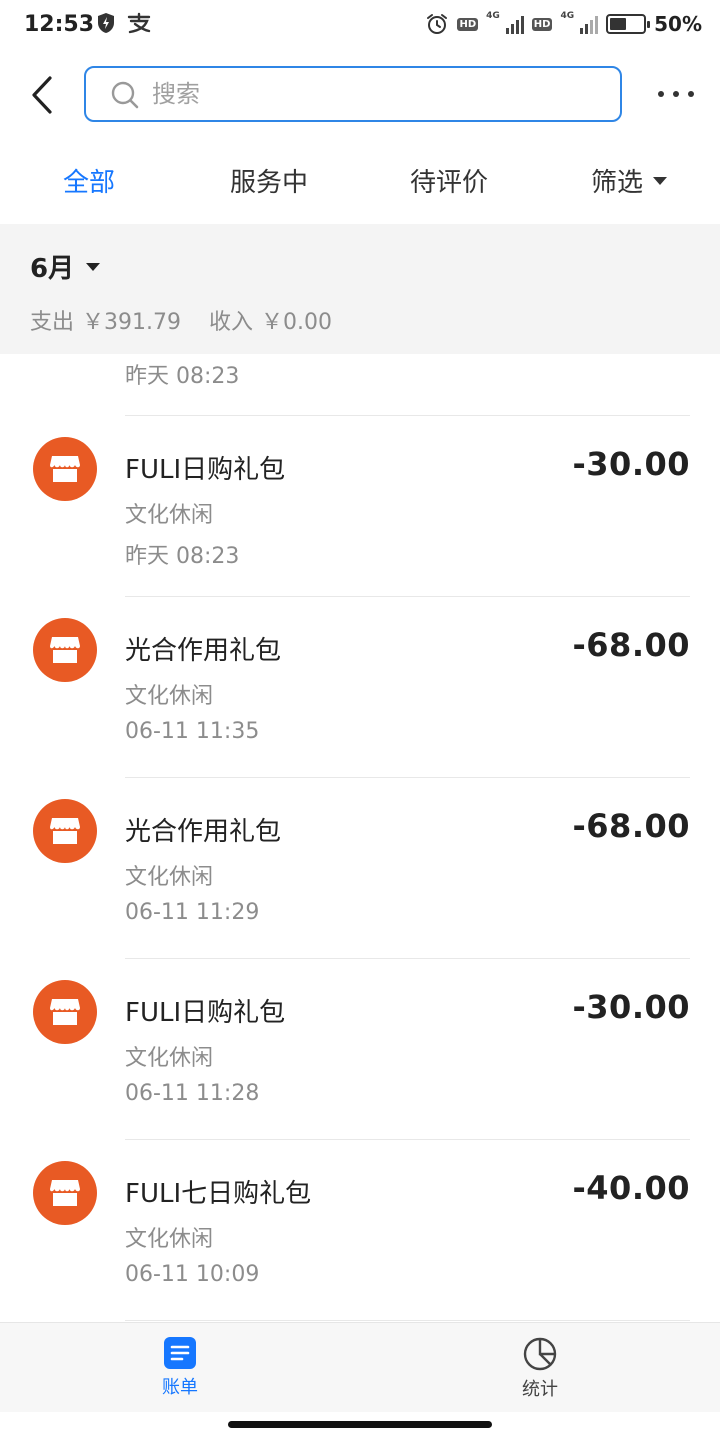  I want to click on month-selector: 6月, so click(65, 266).